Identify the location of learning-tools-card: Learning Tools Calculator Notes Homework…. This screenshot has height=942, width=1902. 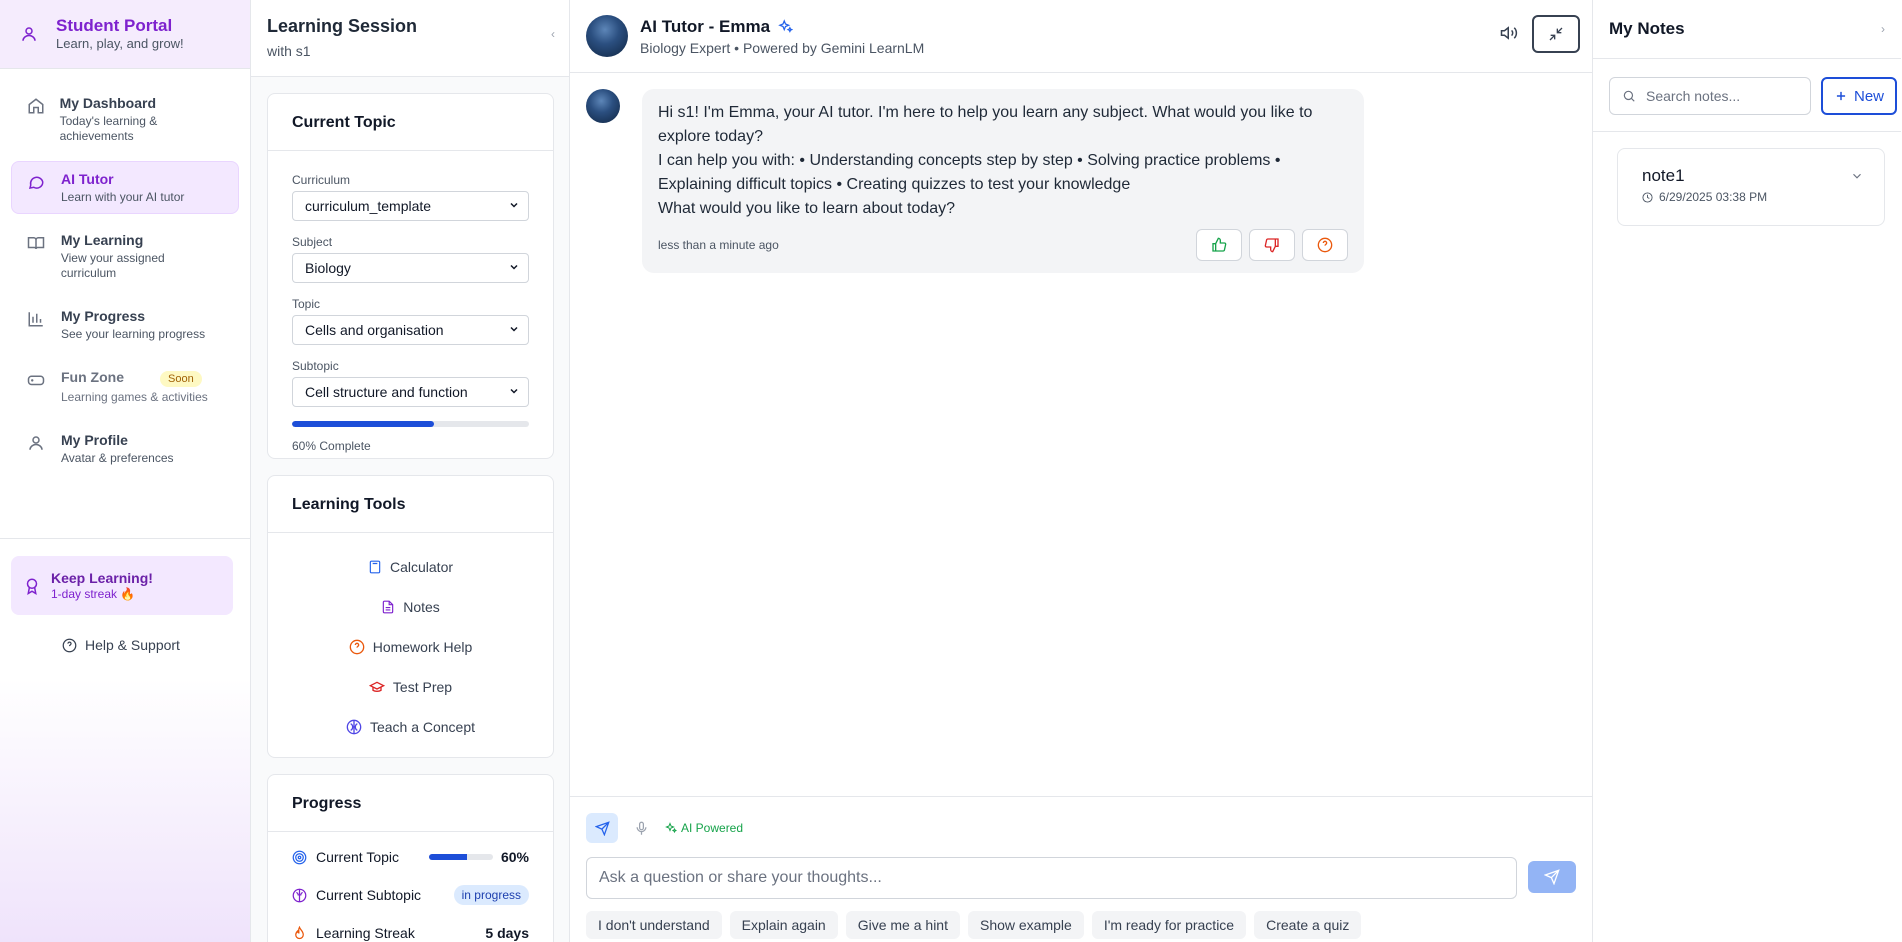
(410, 616).